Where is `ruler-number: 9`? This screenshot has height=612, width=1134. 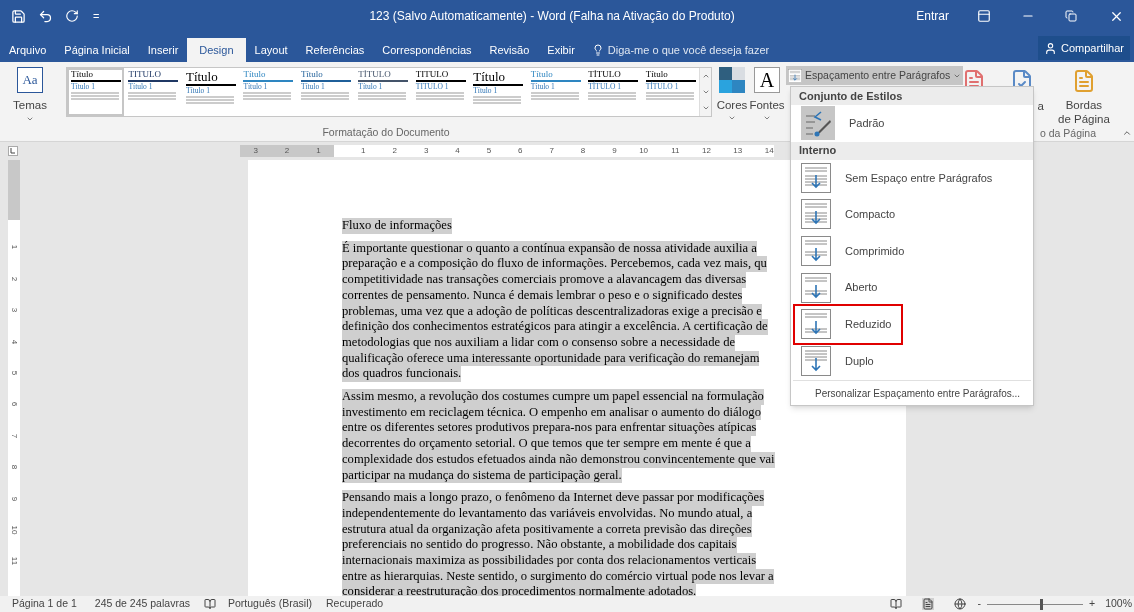 ruler-number: 9 is located at coordinates (614, 151).